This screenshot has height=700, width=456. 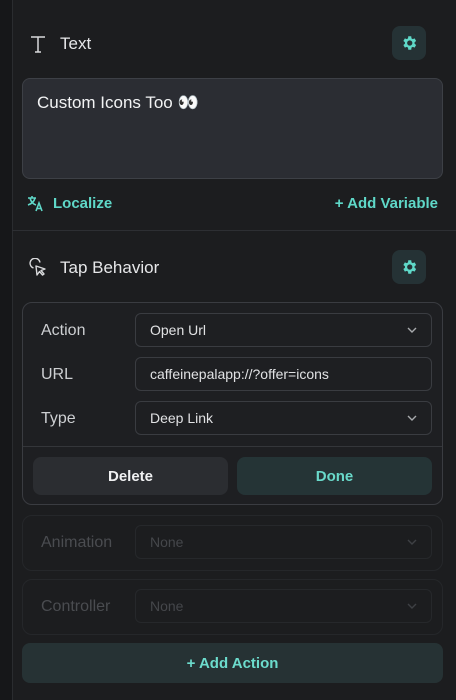 What do you see at coordinates (6, 350) in the screenshot?
I see `left-gutter` at bounding box center [6, 350].